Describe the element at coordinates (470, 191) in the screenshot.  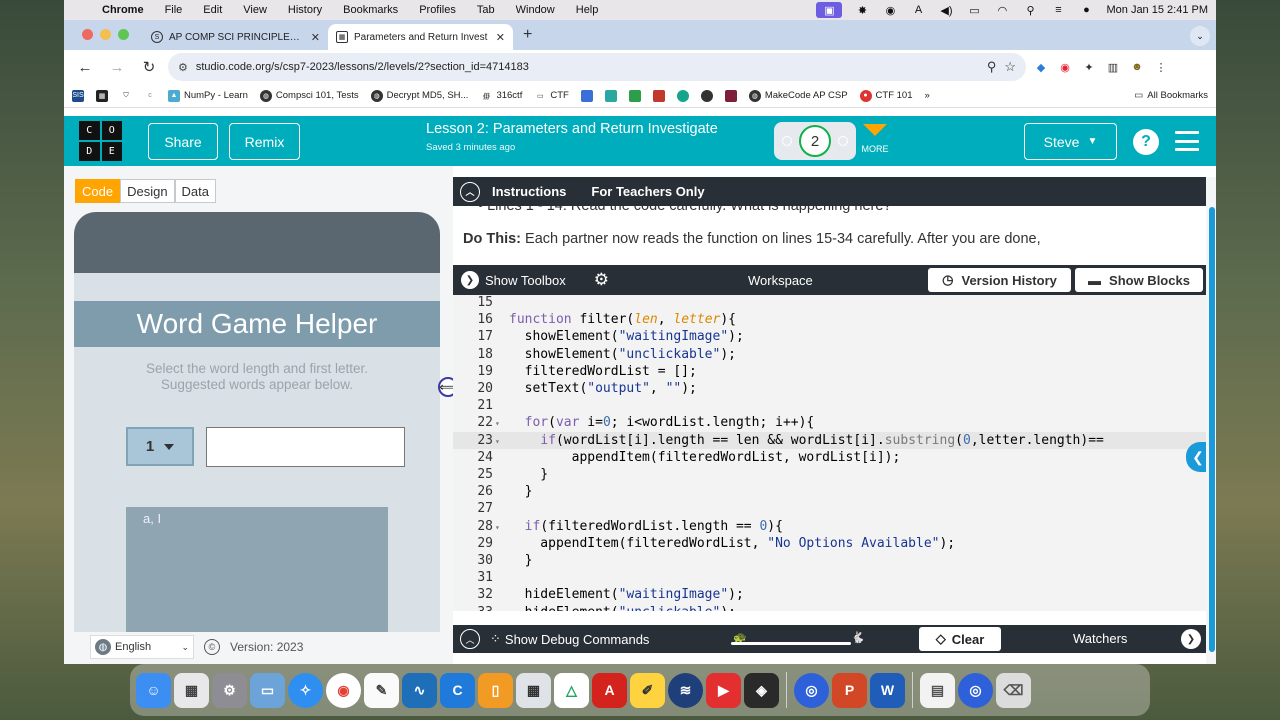
I see `collapse-instructions-icon: ︿` at that location.